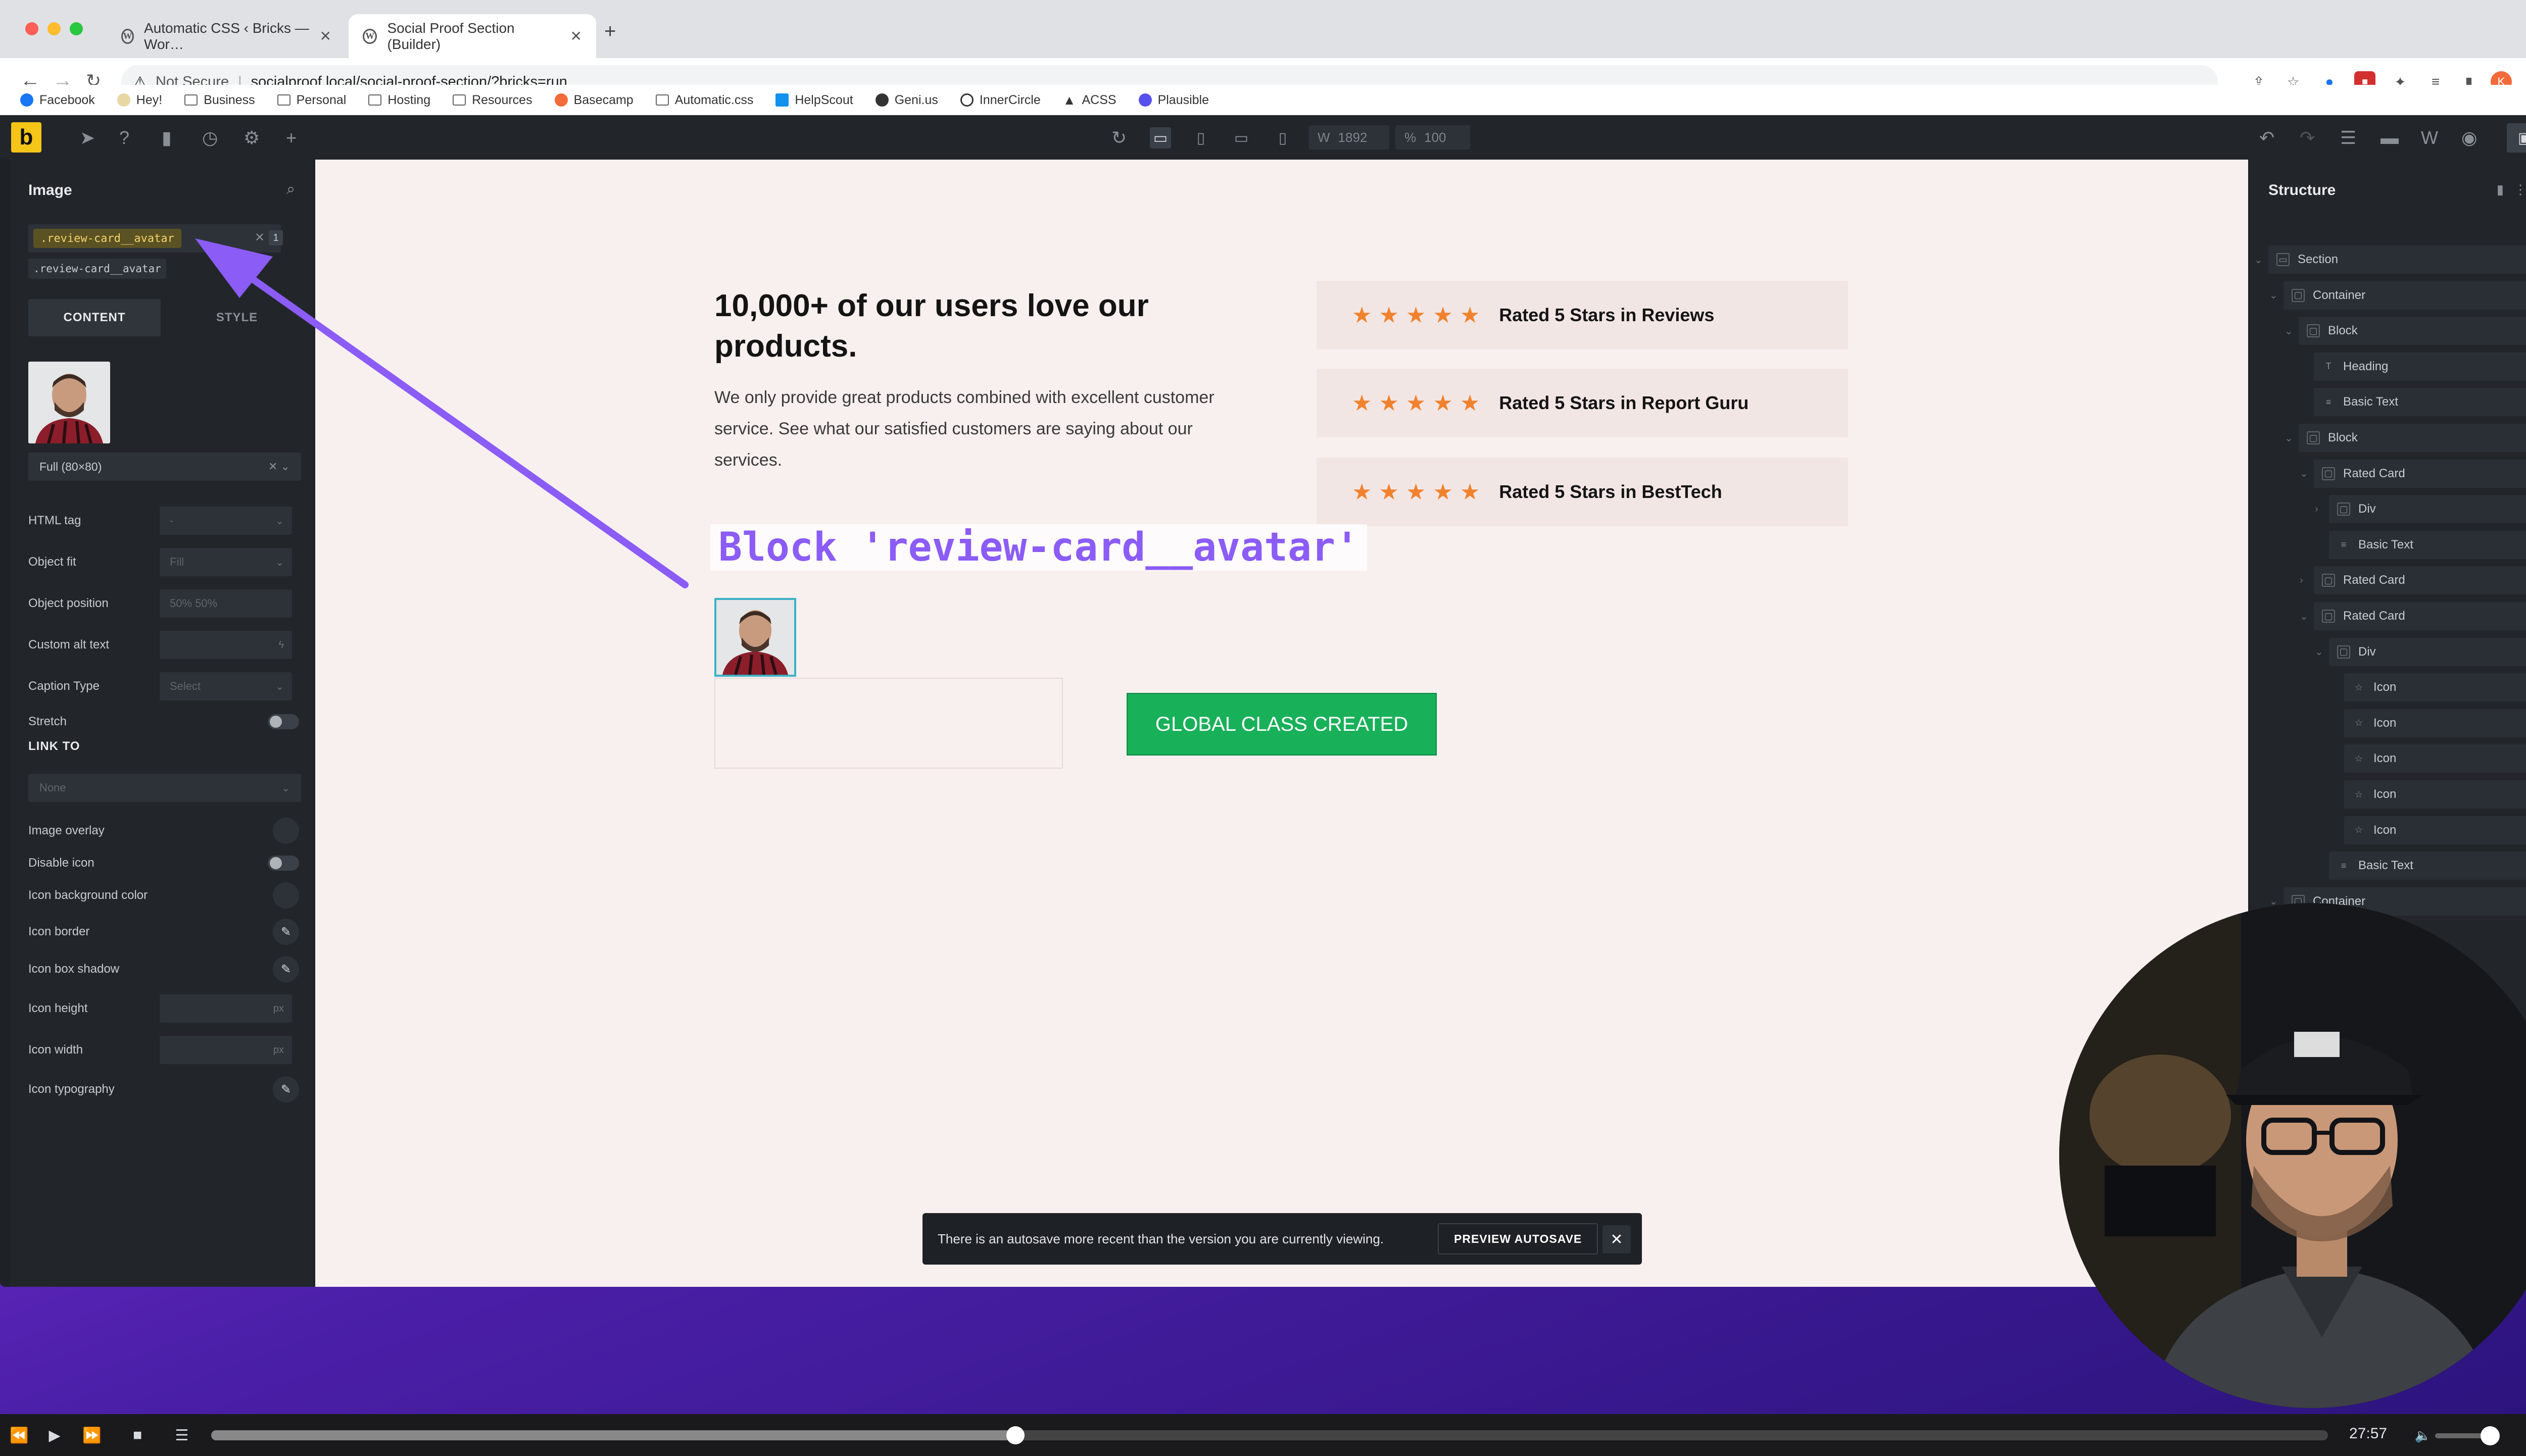 This screenshot has height=1456, width=2526. What do you see at coordinates (290, 189) in the screenshot?
I see `search-icon: ⌕` at bounding box center [290, 189].